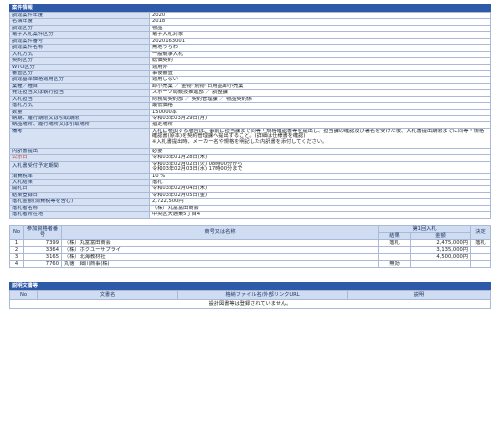 Image resolution: width=500 pixels, height=421 pixels. What do you see at coordinates (262, 294) in the screenshot?
I see `docs-col-file: 格納ファイル名/外部リンクURL` at bounding box center [262, 294].